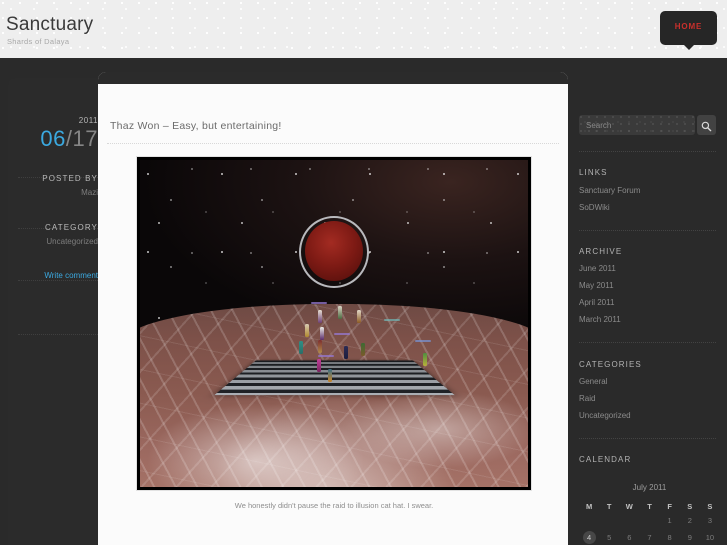 The width and height of the screenshot is (727, 545). Describe the element at coordinates (70, 178) in the screenshot. I see `posted-by-label: POSTED BY` at that location.